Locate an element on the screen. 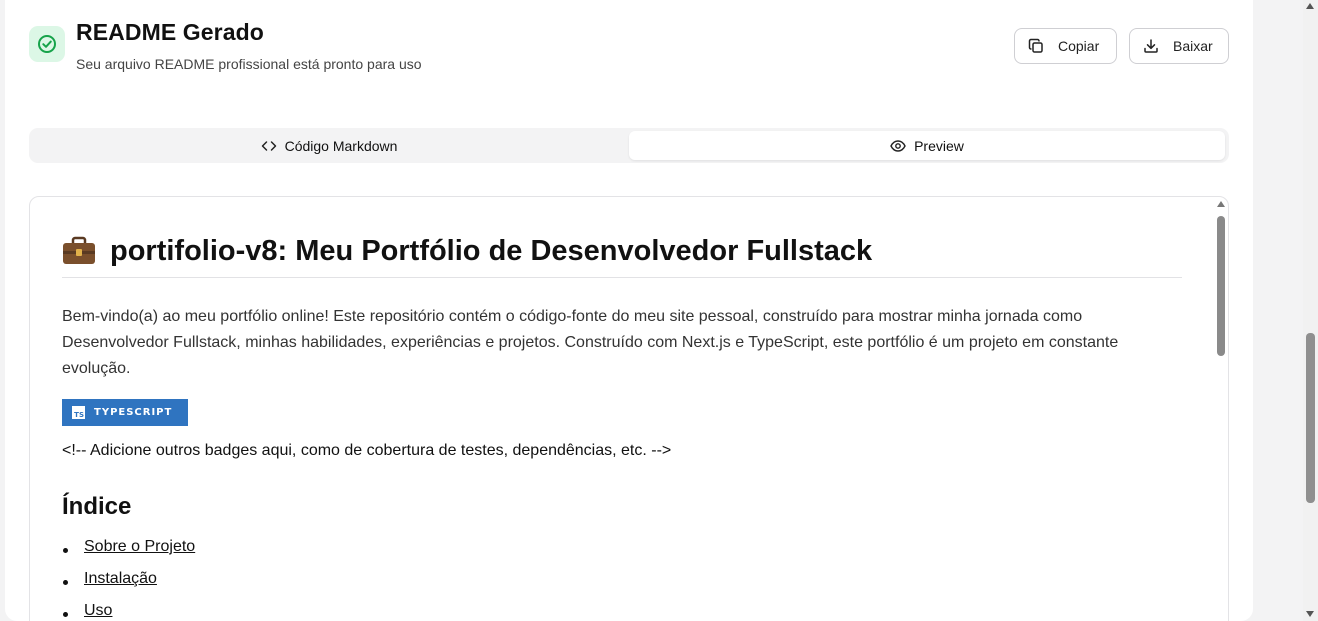 The width and height of the screenshot is (1318, 621). tab-preview-label: Preview is located at coordinates (939, 145).